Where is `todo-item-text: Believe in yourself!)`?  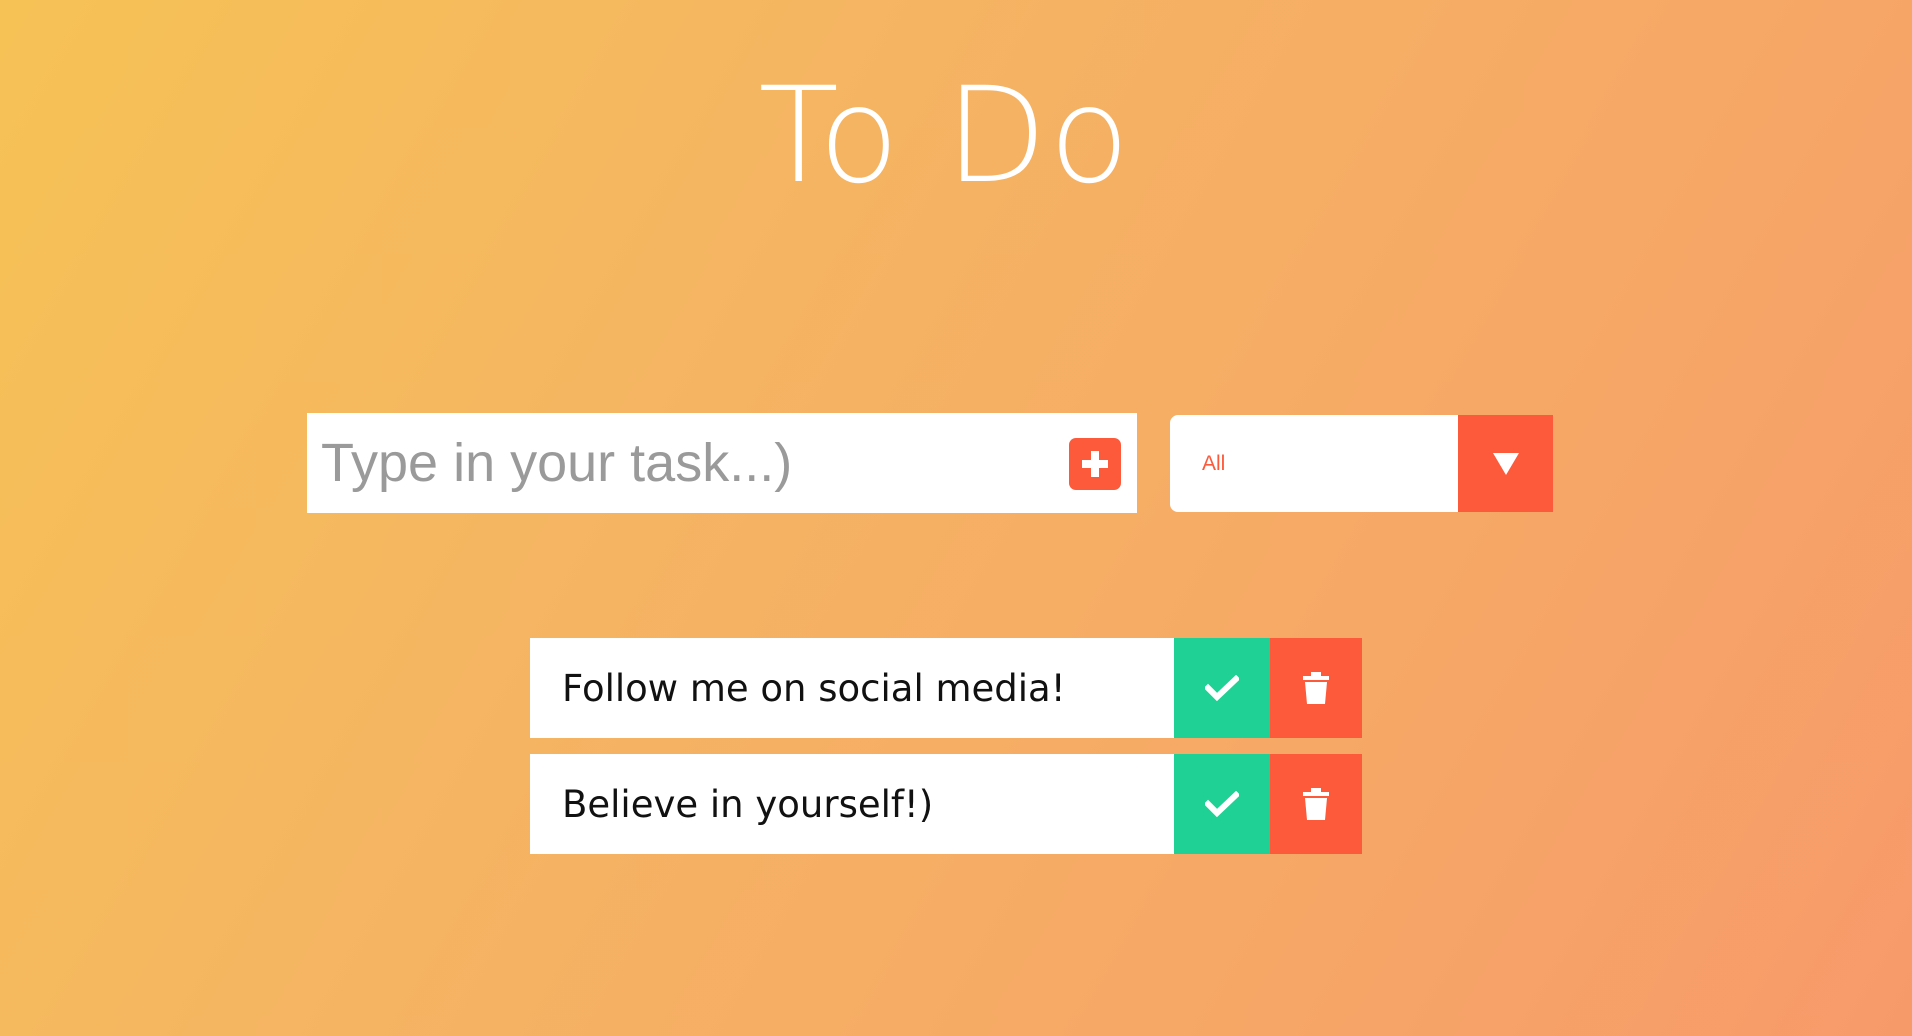 todo-item-text: Believe in yourself!) is located at coordinates (852, 804).